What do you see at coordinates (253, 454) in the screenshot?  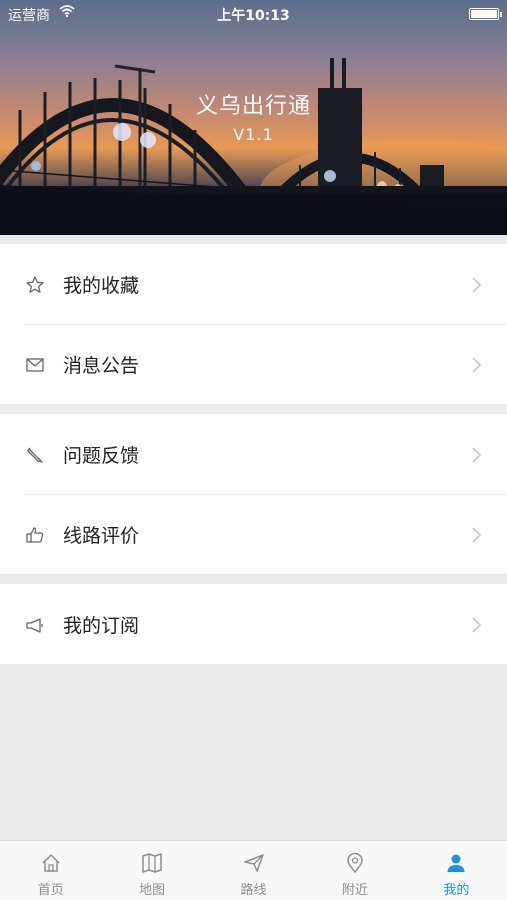 I see `menu-item-feedback: 问题反馈` at bounding box center [253, 454].